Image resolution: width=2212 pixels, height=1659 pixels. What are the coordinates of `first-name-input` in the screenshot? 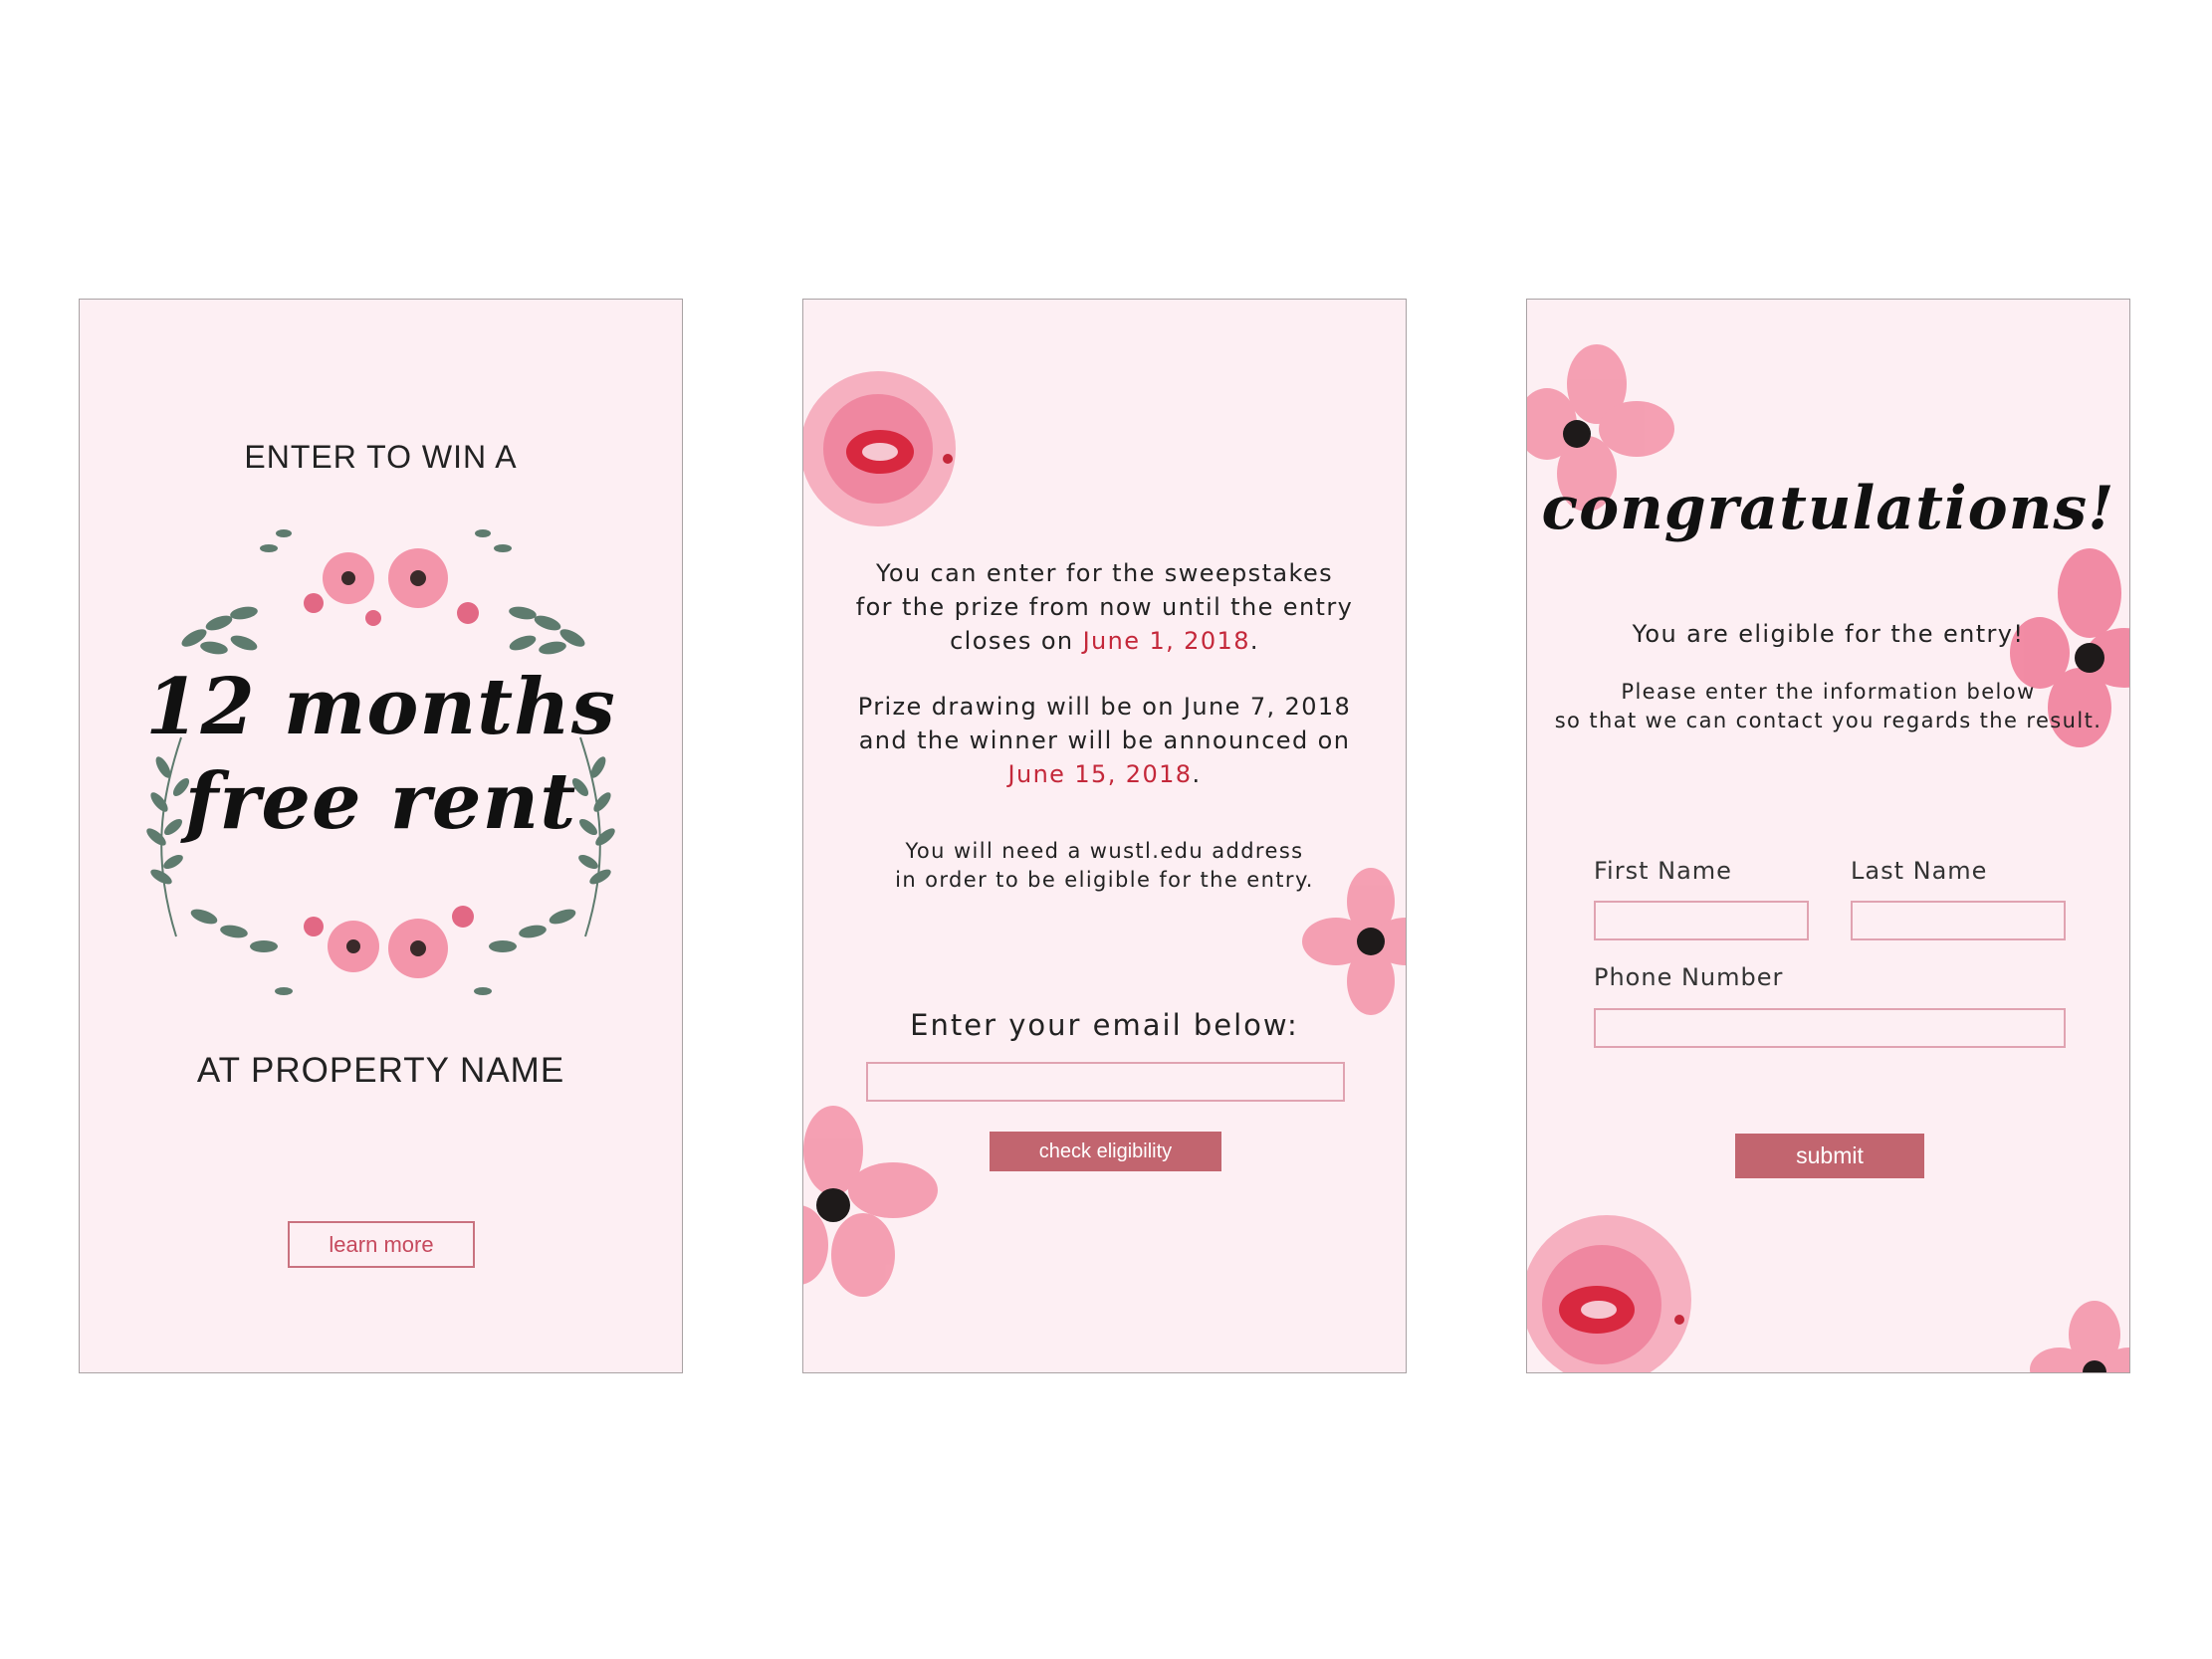 It's located at (1701, 920).